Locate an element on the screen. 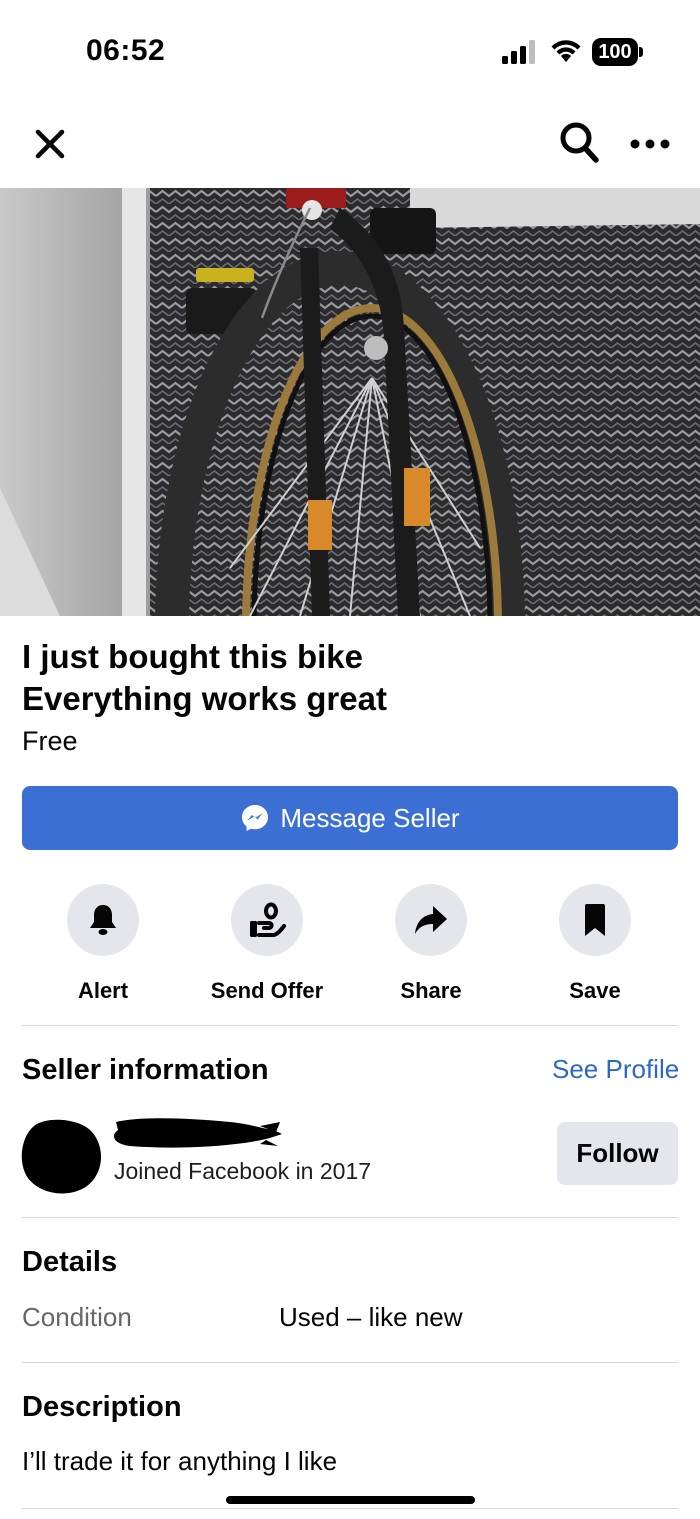 This screenshot has height=1519, width=700. seller-name-redacted is located at coordinates (198, 1133).